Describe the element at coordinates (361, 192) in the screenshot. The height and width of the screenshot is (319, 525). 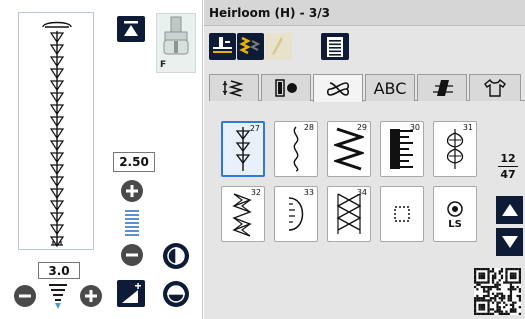
I see `stitch-number: 34` at that location.